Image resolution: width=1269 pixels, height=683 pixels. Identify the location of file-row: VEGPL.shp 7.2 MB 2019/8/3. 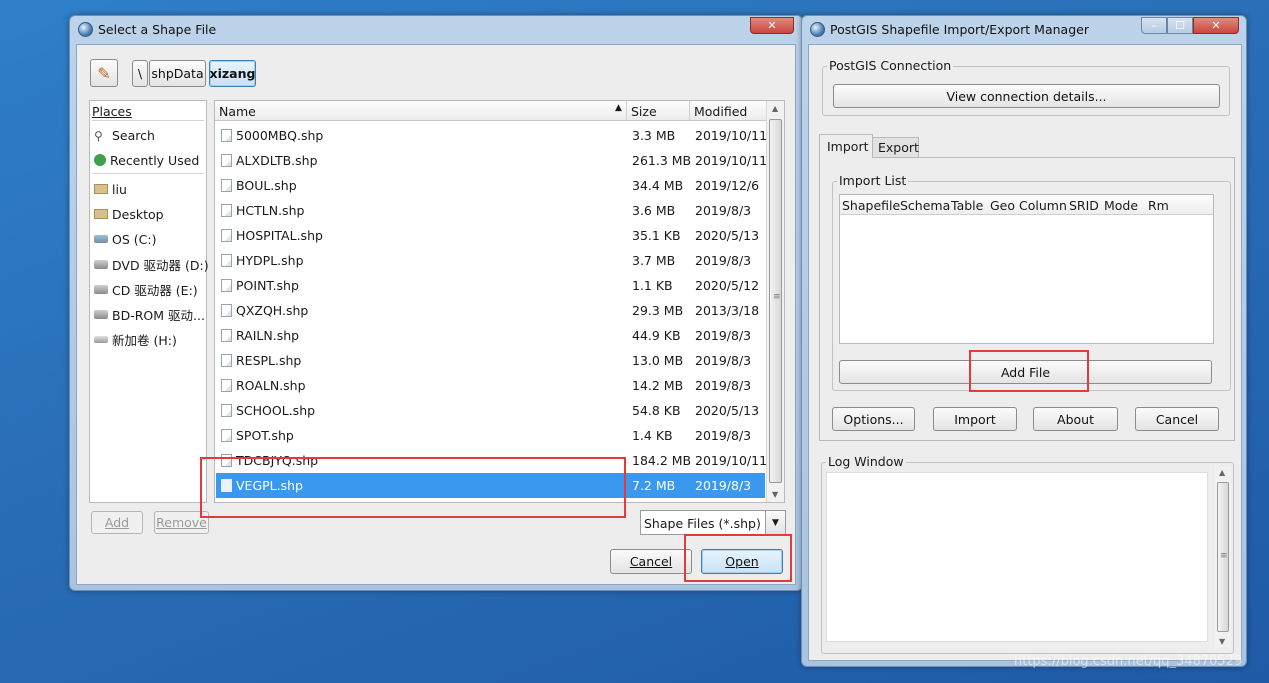
(490, 485).